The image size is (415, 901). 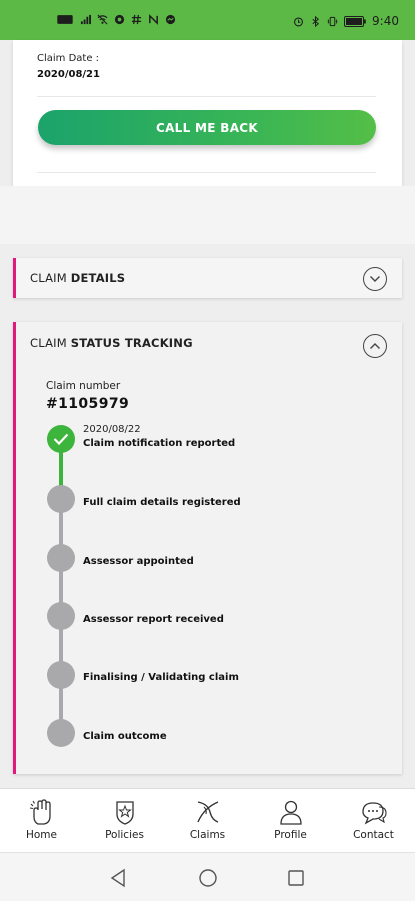 What do you see at coordinates (65, 19) in the screenshot?
I see `network-badge-icon` at bounding box center [65, 19].